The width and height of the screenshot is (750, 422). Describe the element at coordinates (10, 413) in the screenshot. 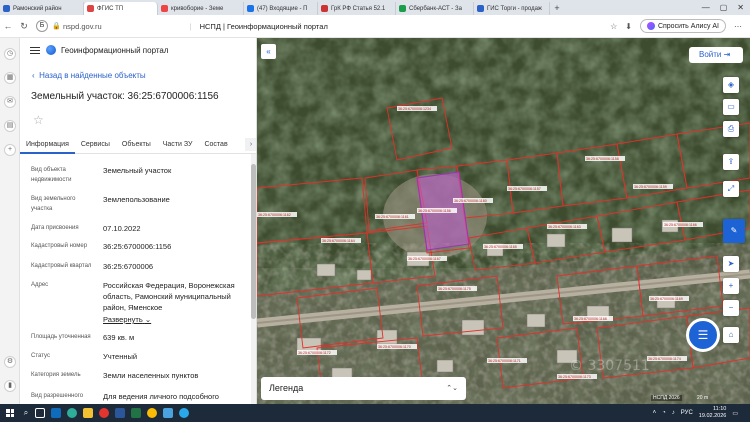

I see `start-button` at that location.